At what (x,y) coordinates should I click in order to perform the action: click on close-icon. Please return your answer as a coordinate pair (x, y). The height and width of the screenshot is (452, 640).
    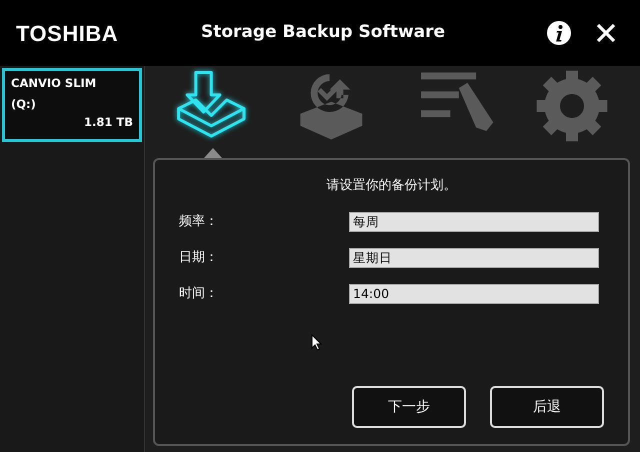
    Looking at the image, I should click on (606, 33).